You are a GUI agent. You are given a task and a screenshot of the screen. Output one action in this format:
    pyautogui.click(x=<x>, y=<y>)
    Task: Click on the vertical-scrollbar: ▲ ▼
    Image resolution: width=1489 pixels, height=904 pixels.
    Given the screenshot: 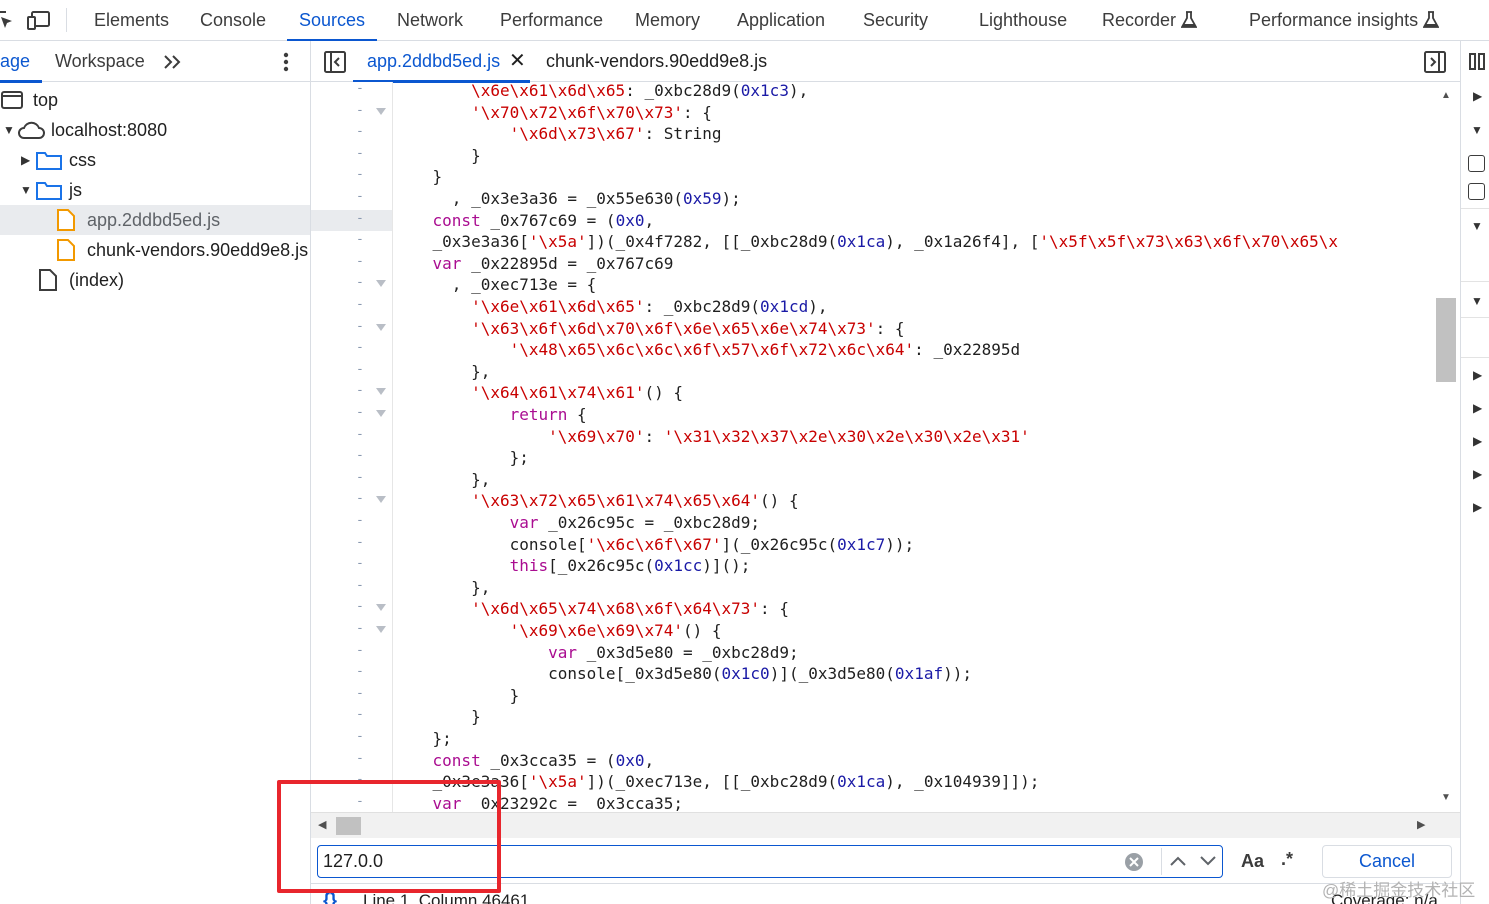 What is the action you would take?
    pyautogui.click(x=1447, y=447)
    